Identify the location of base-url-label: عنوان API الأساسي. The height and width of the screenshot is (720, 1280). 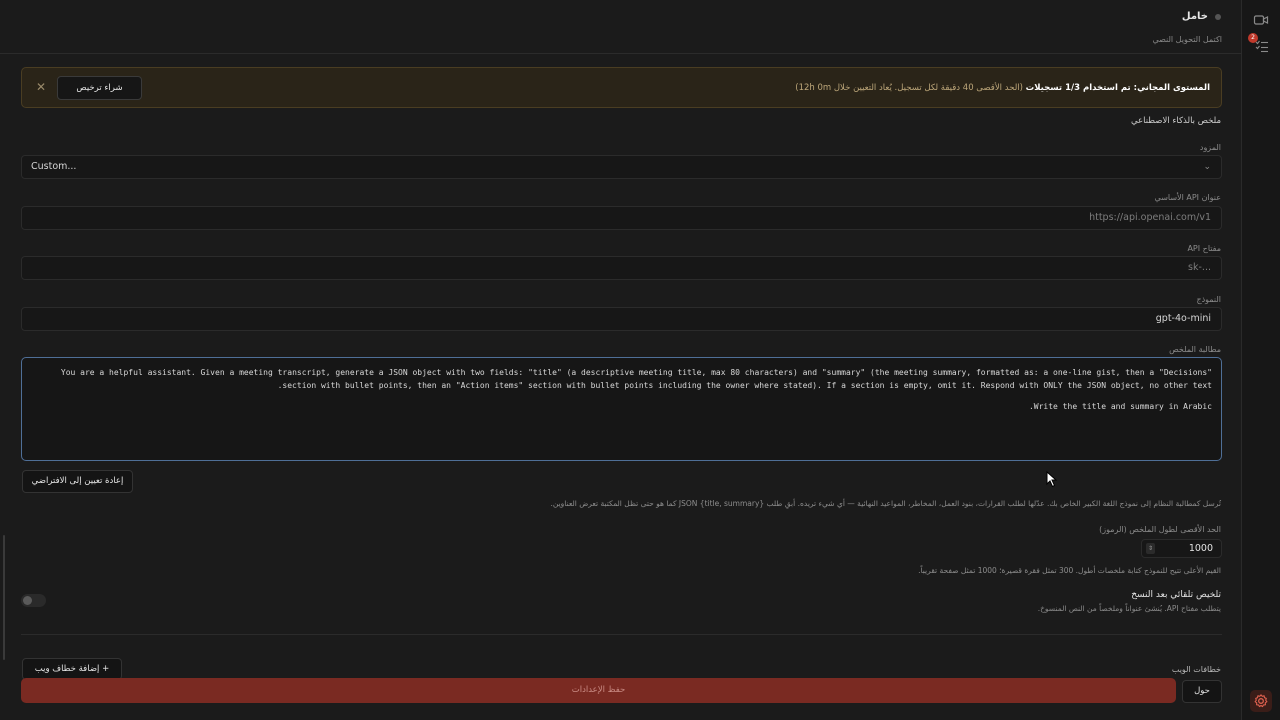
(1187, 197).